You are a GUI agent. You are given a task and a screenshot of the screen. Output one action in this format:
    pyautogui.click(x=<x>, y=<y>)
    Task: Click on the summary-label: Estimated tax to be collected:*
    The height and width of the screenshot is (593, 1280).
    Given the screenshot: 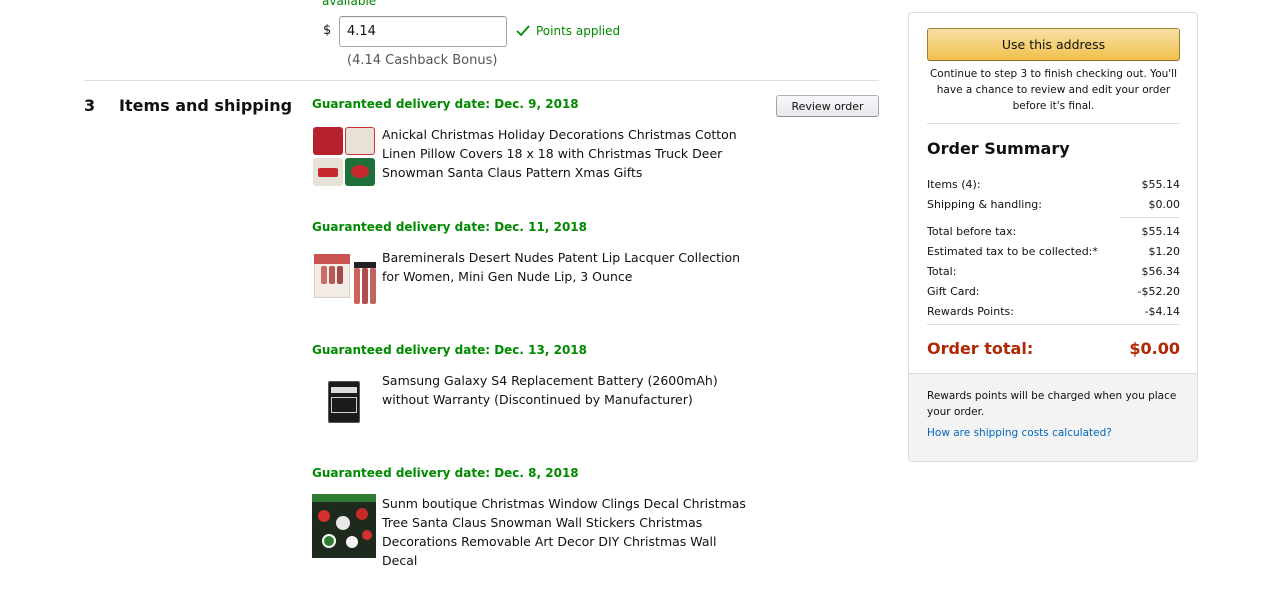 What is the action you would take?
    pyautogui.click(x=1012, y=251)
    